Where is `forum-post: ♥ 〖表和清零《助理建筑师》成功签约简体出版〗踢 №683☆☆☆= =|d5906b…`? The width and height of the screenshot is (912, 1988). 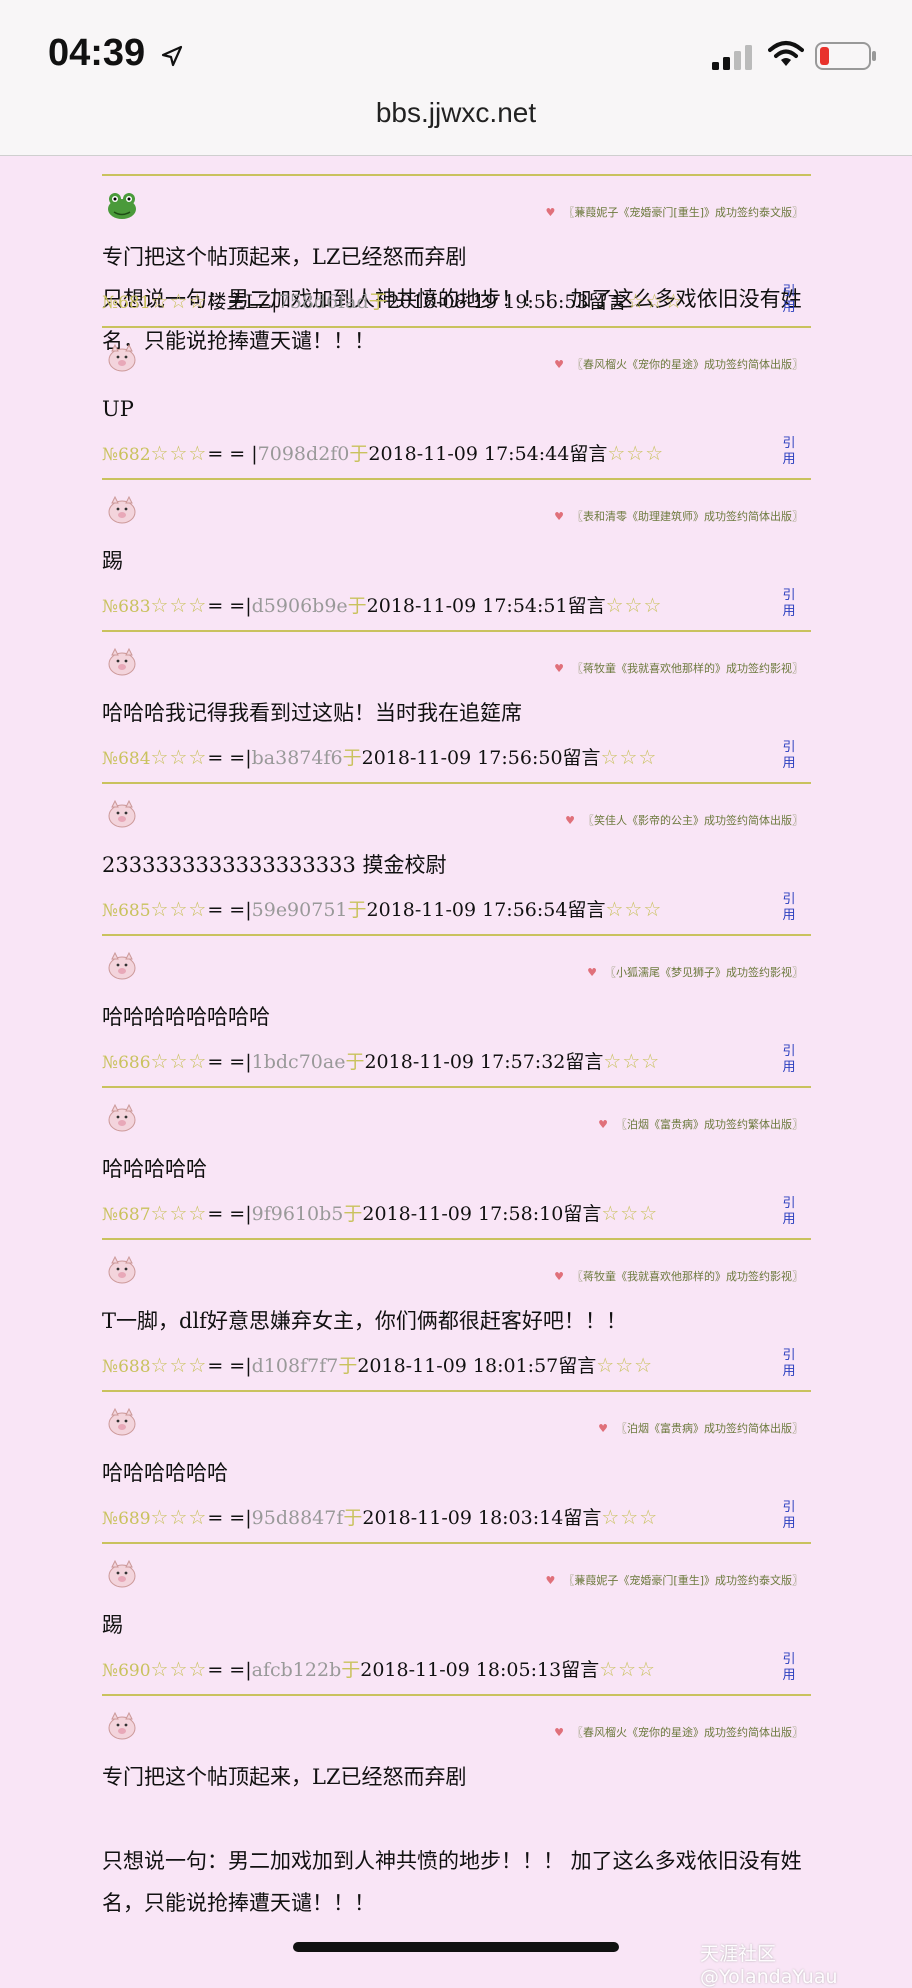
forum-post: ♥ 〖表和清零《助理建筑师》成功签约简体出版〗踢 №683☆☆☆= =|d5906b… is located at coordinates (456, 556).